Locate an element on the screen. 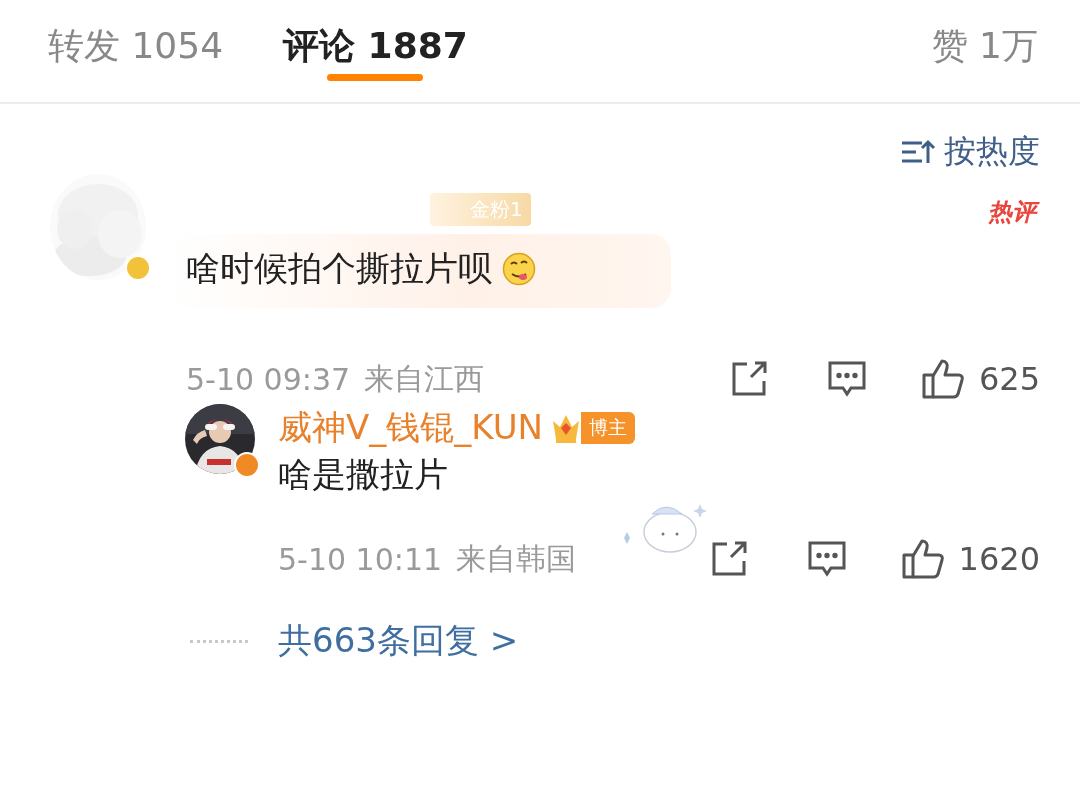 The height and width of the screenshot is (811, 1080). author-badge: 博主 is located at coordinates (607, 428).